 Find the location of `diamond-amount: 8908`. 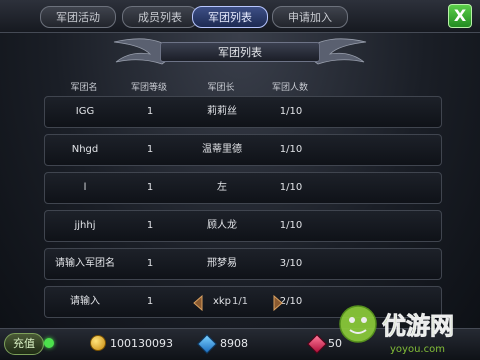

diamond-amount: 8908 is located at coordinates (234, 343).